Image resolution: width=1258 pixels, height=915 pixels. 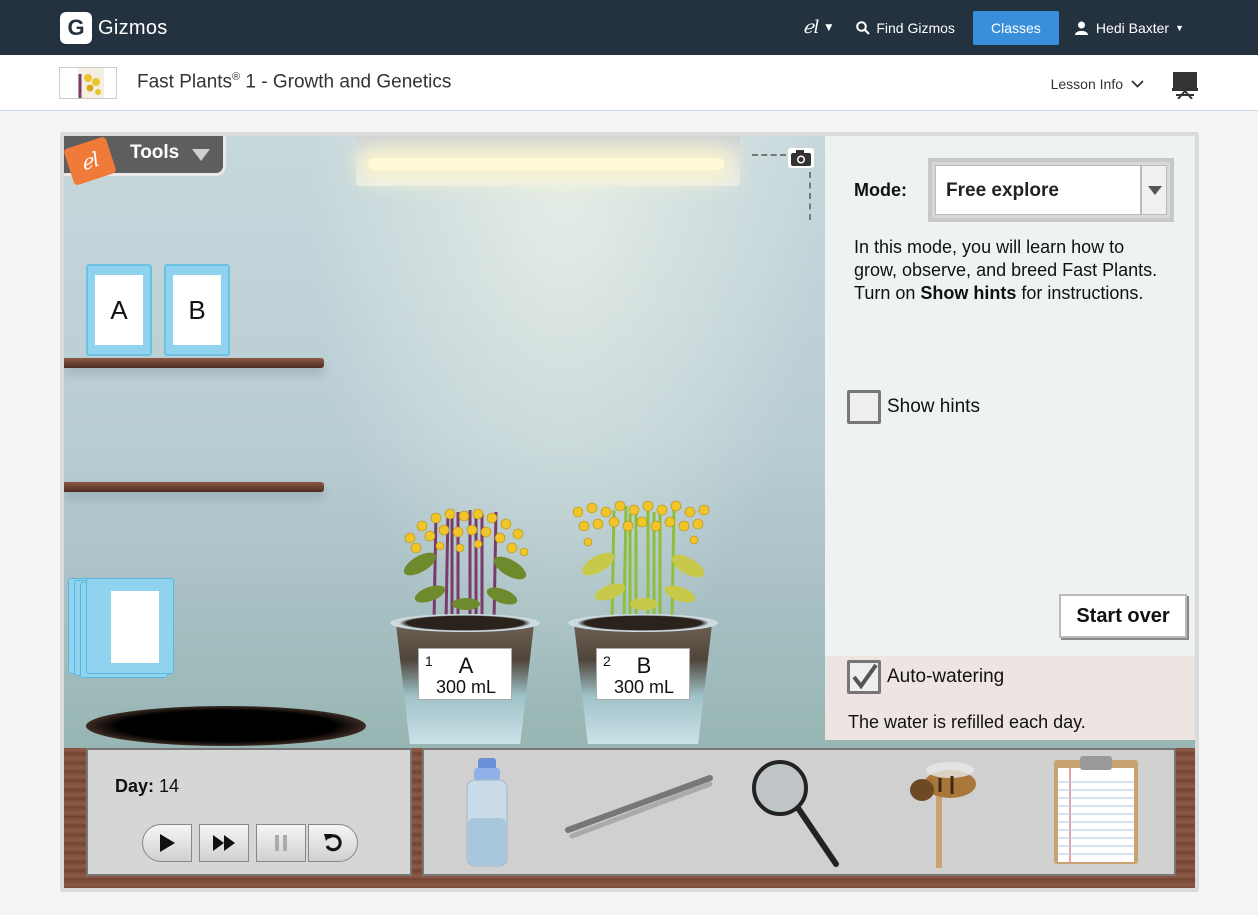 What do you see at coordinates (915, 27) in the screenshot?
I see `find-gizmos-label: Find Gizmos` at bounding box center [915, 27].